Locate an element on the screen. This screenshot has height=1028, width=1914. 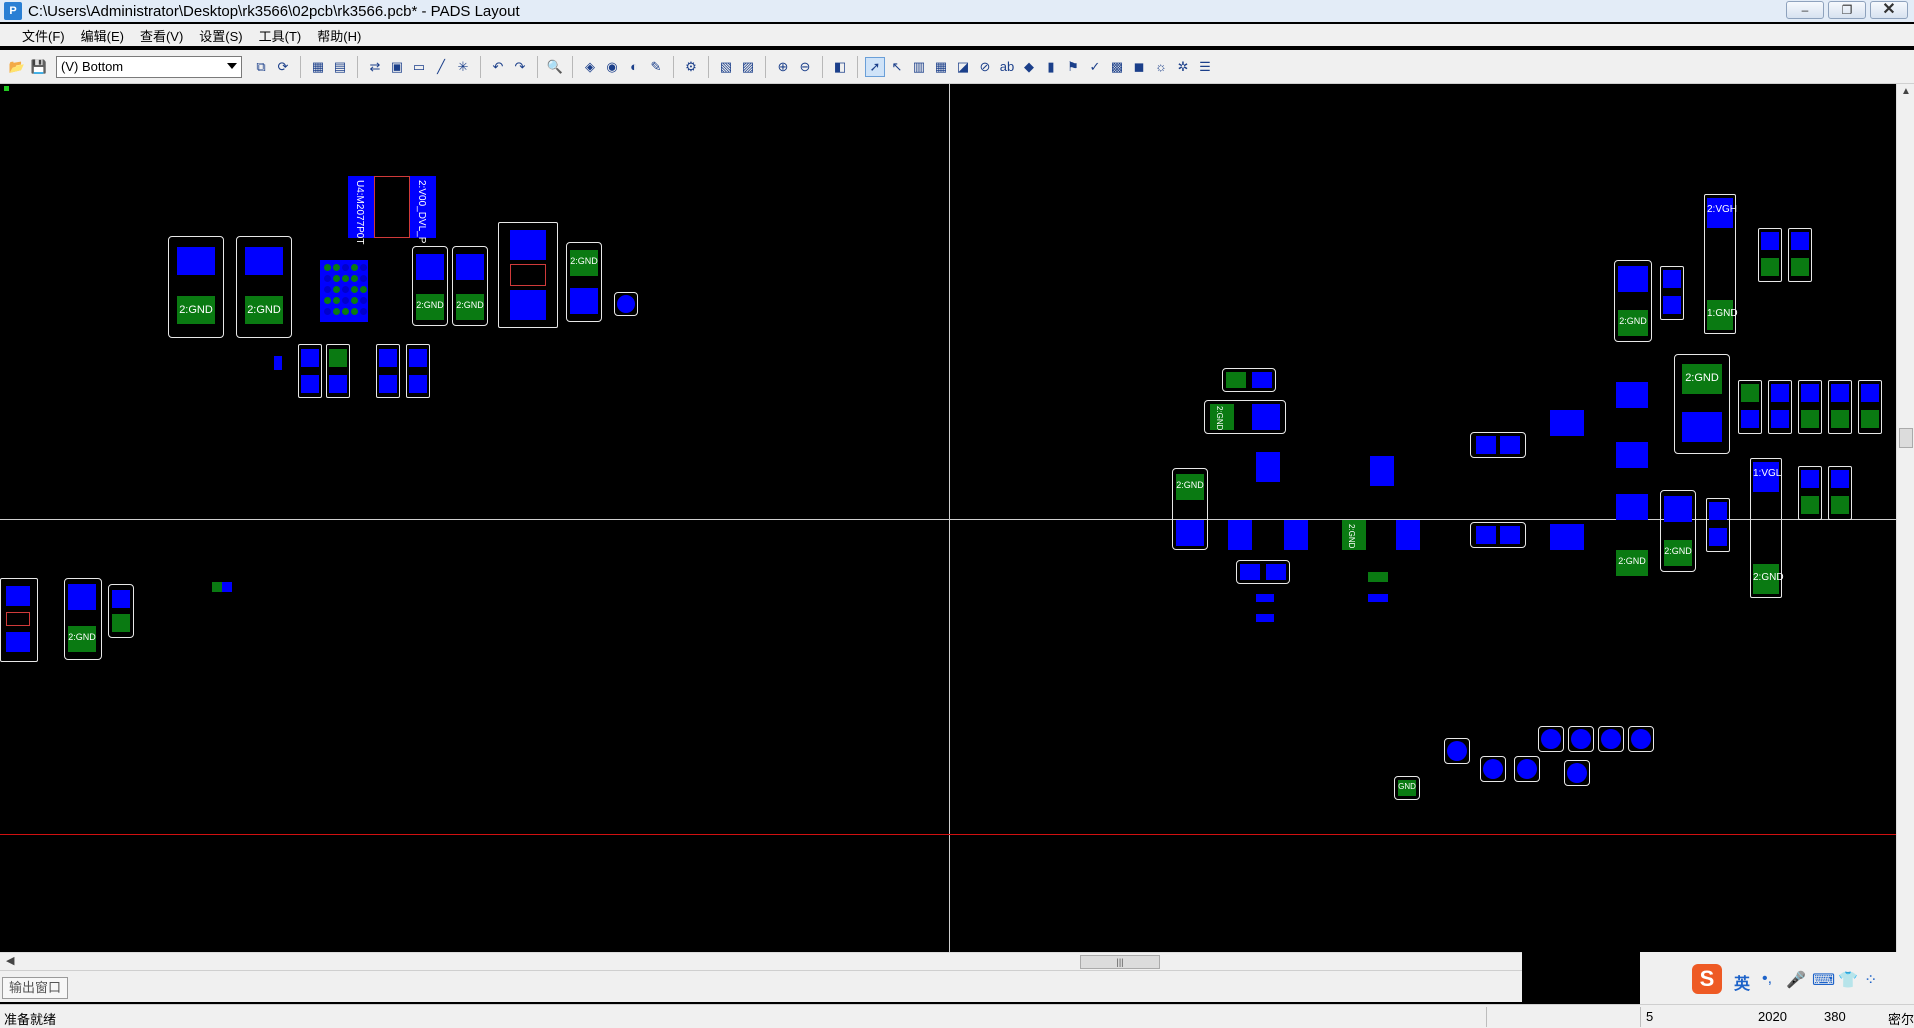
find-icon: ◉ is located at coordinates (612, 67).